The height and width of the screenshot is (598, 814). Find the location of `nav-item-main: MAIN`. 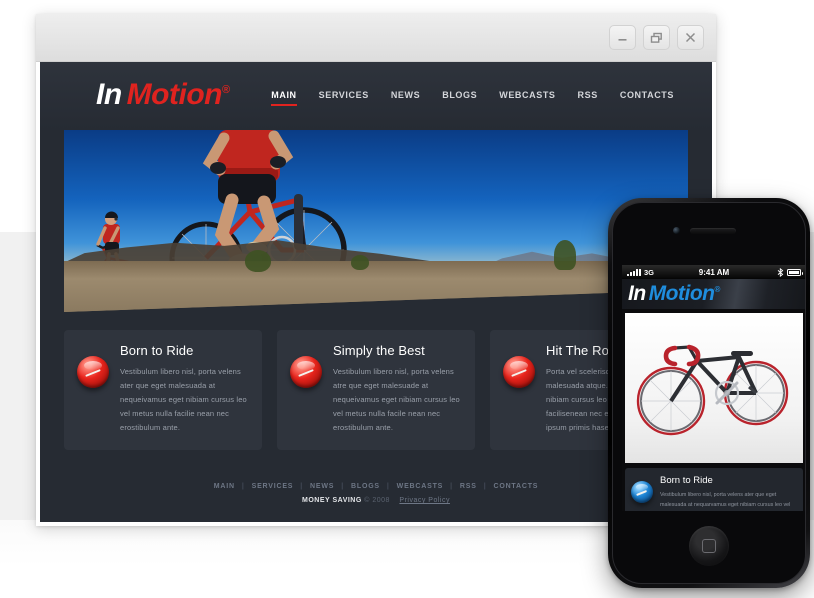

nav-item-main: MAIN is located at coordinates (284, 98).